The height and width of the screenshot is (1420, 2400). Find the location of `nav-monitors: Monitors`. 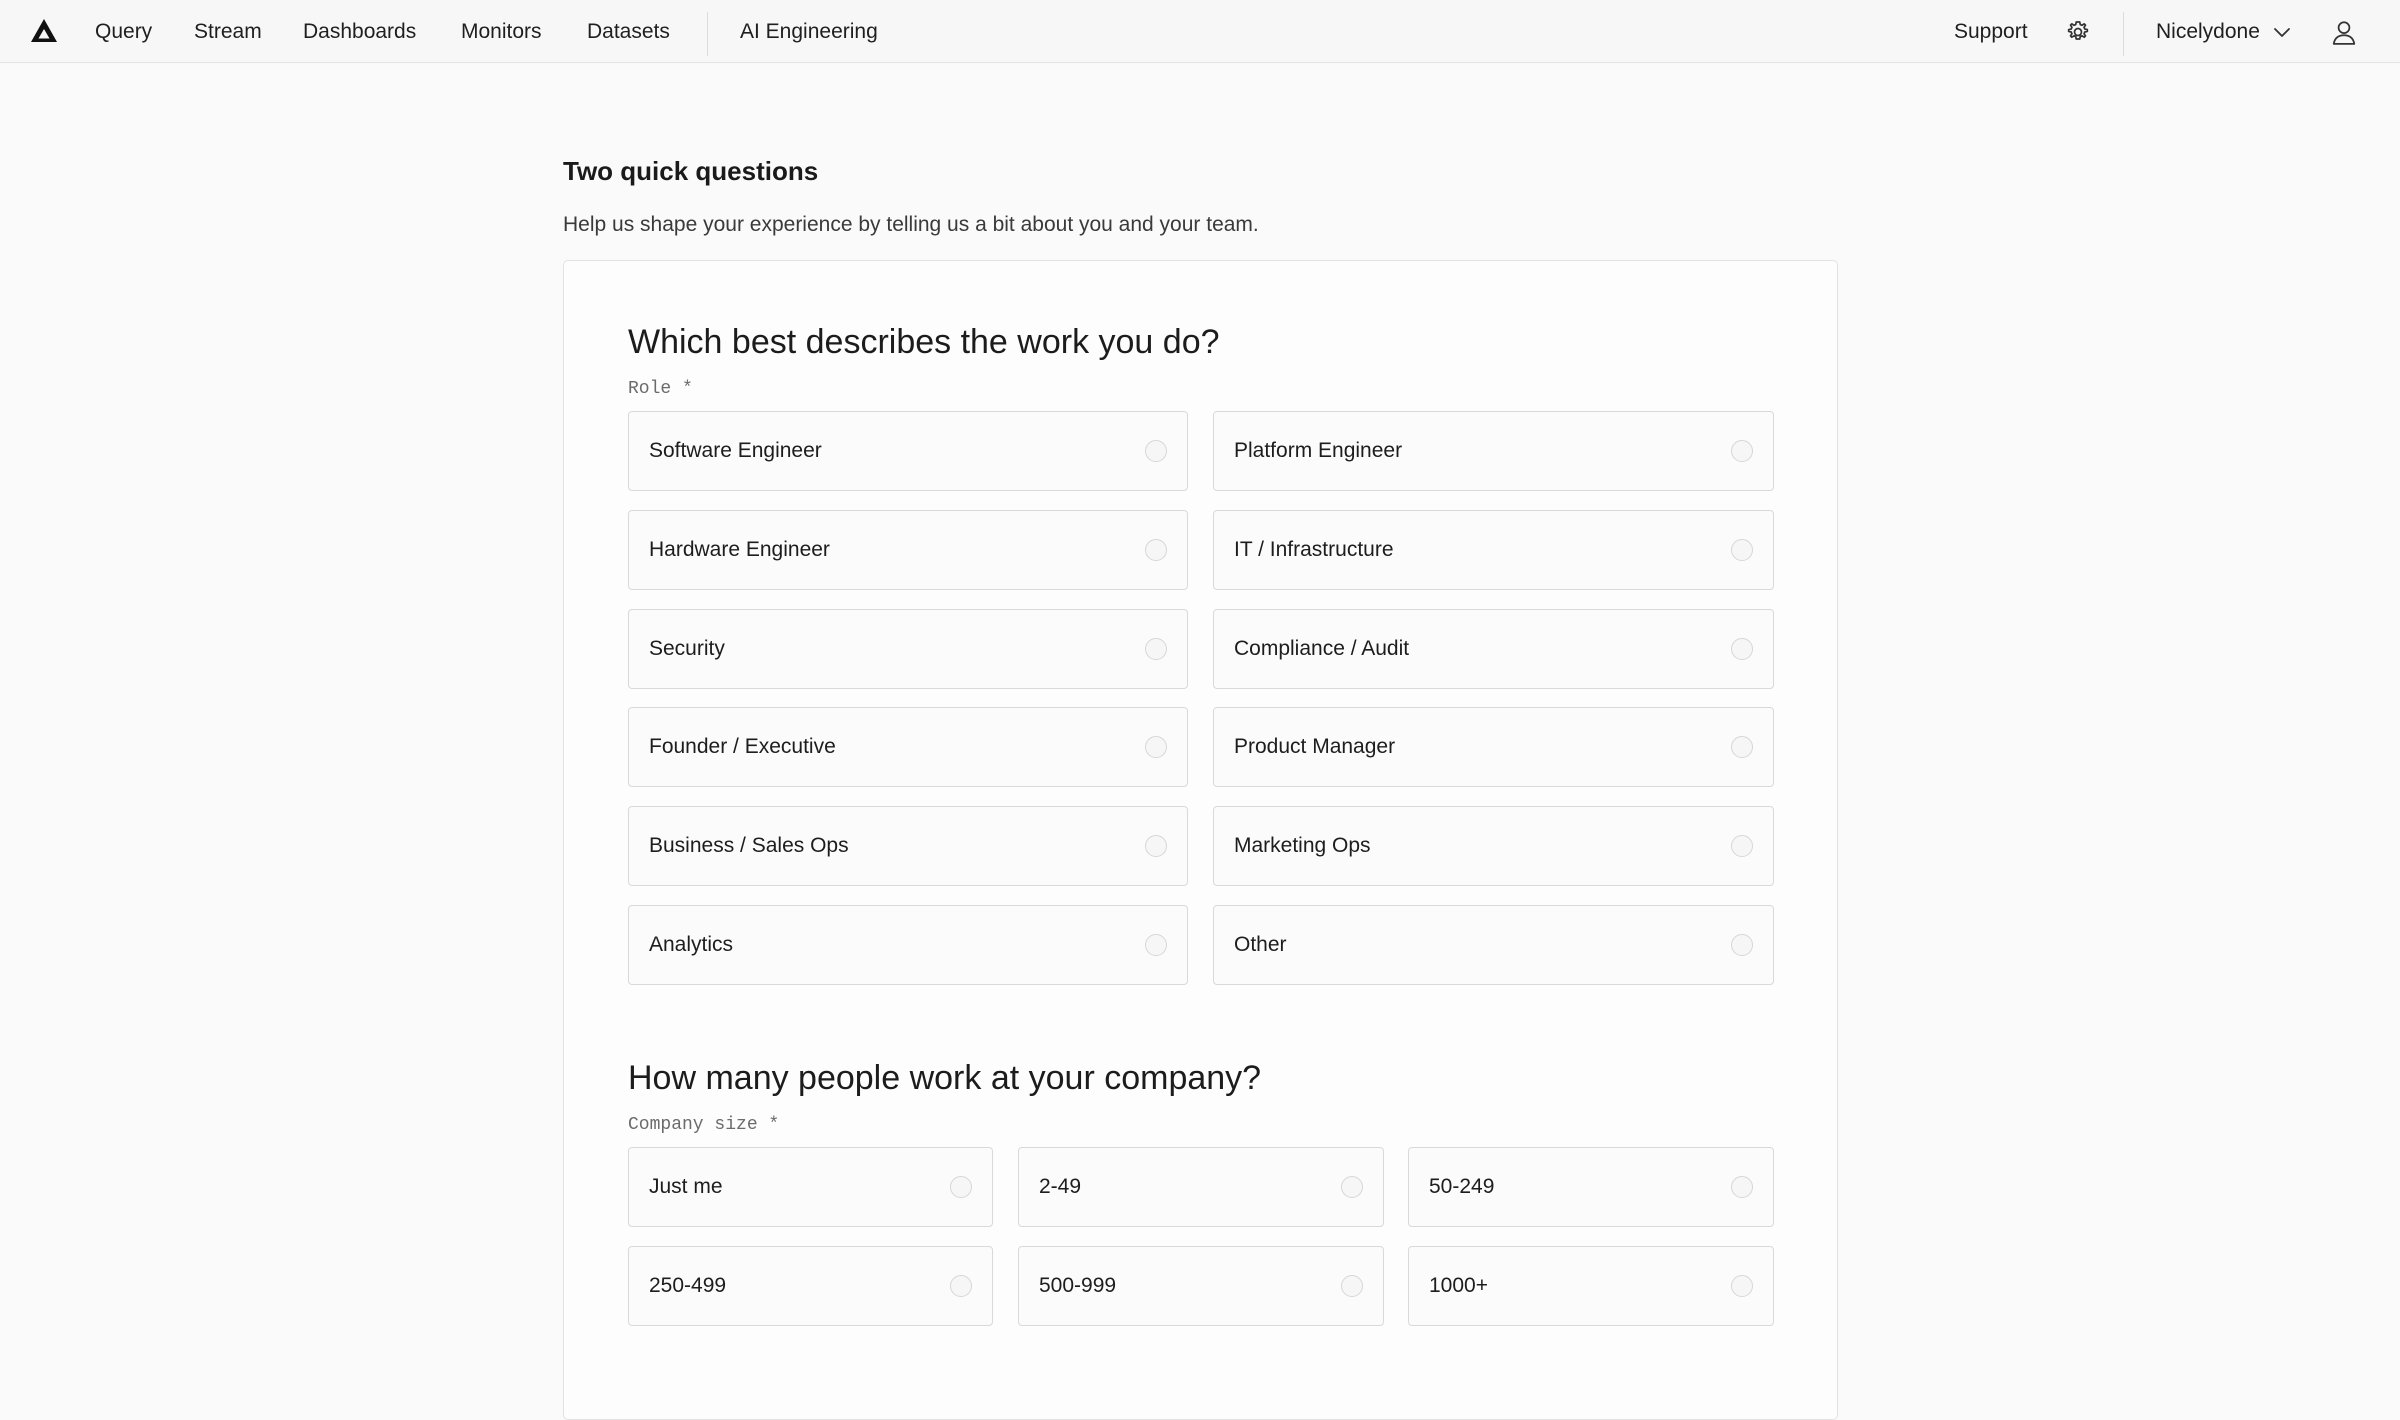

nav-monitors: Monitors is located at coordinates (501, 31).